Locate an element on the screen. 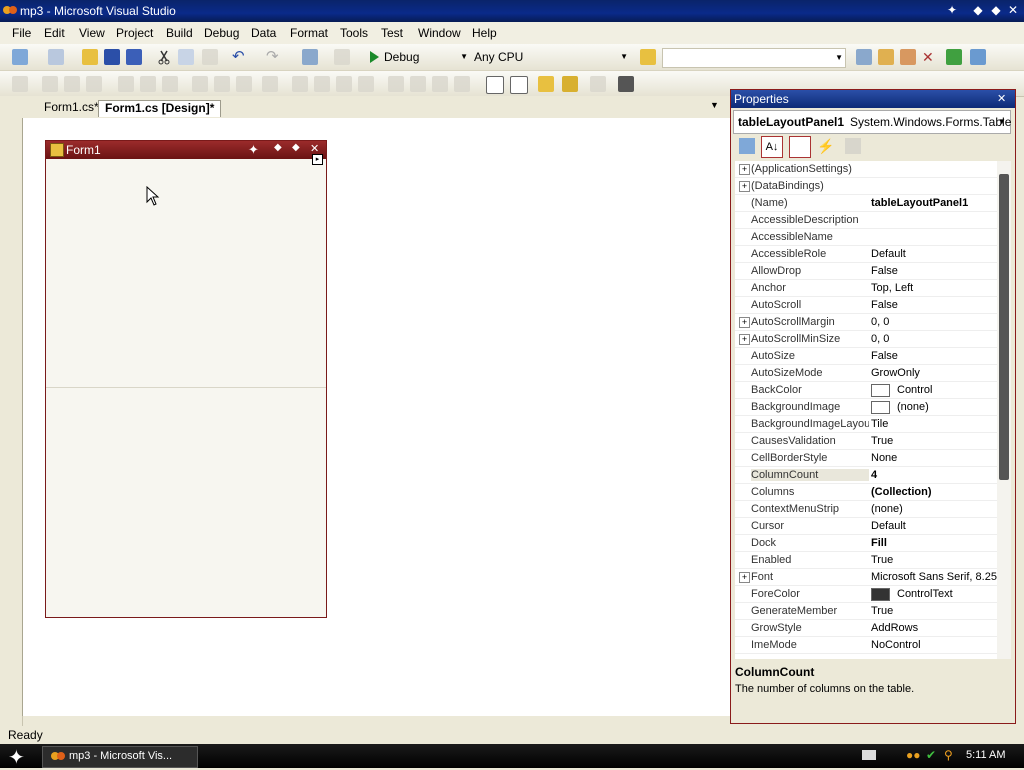 The image size is (1024, 770). object-browser-icon is located at coordinates (908, 57).